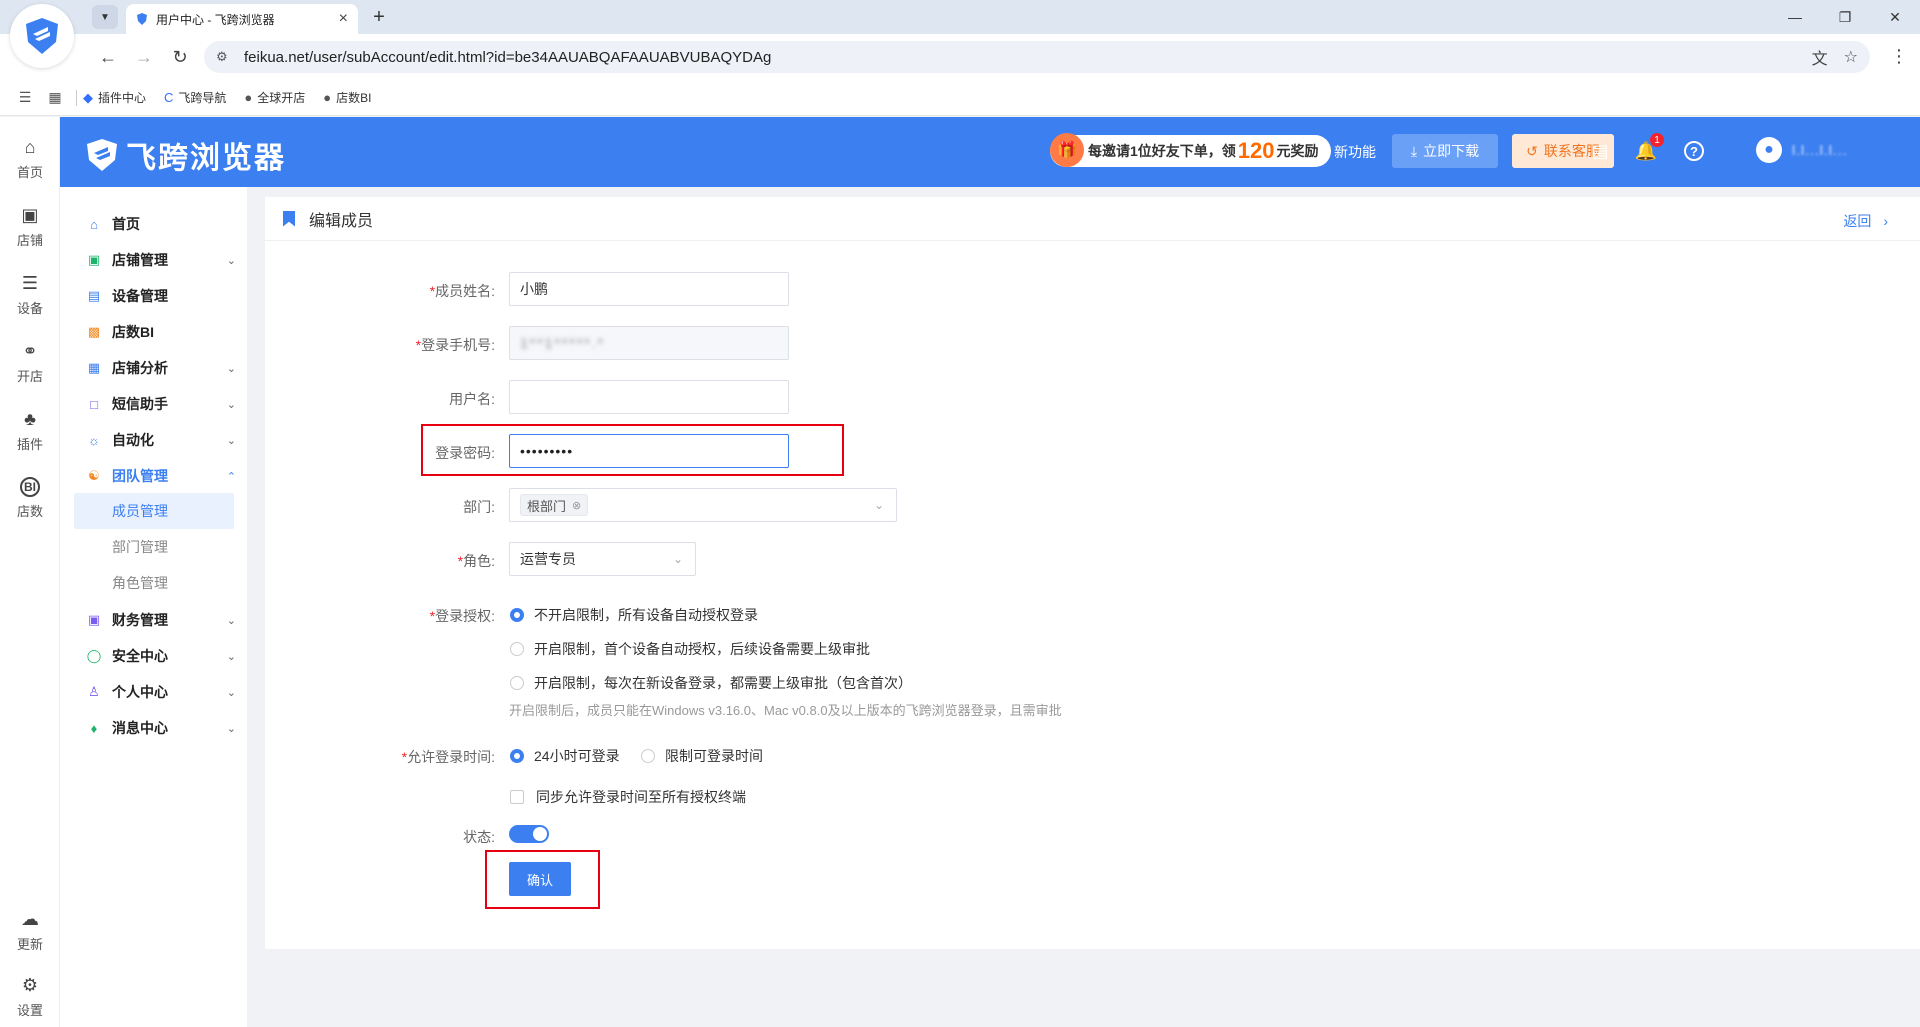  I want to click on document-icon: ▤, so click(1600, 151).